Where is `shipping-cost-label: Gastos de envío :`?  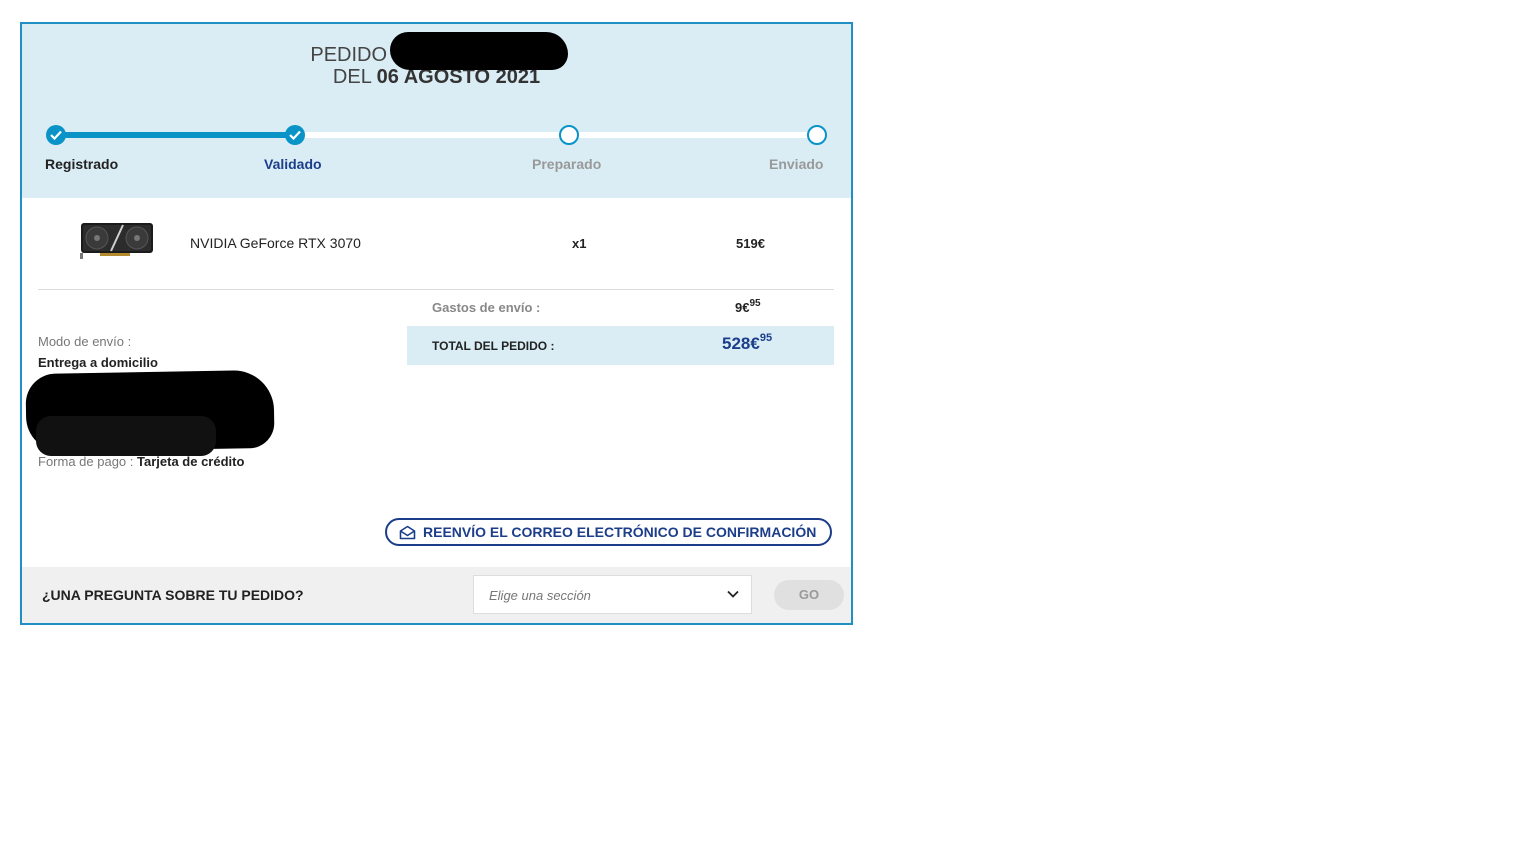
shipping-cost-label: Gastos de envío : is located at coordinates (486, 307).